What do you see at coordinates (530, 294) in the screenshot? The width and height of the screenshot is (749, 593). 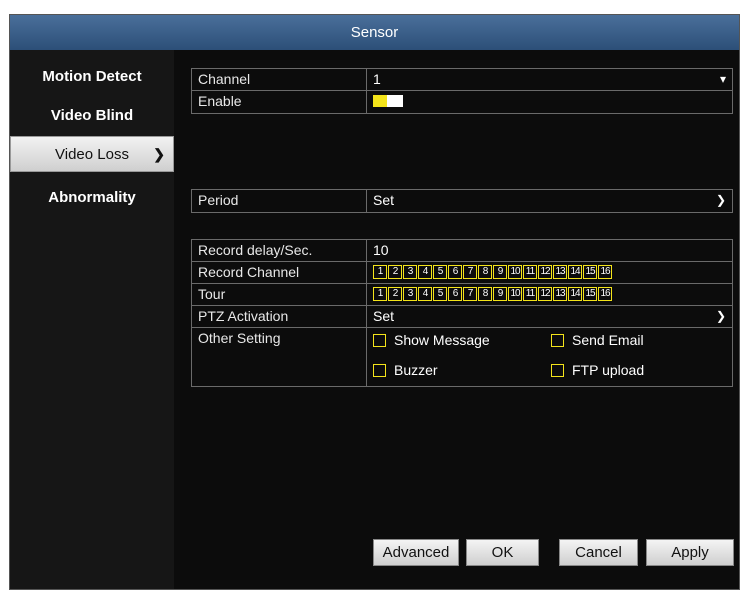 I see `tour-channel-checkbox: 11` at bounding box center [530, 294].